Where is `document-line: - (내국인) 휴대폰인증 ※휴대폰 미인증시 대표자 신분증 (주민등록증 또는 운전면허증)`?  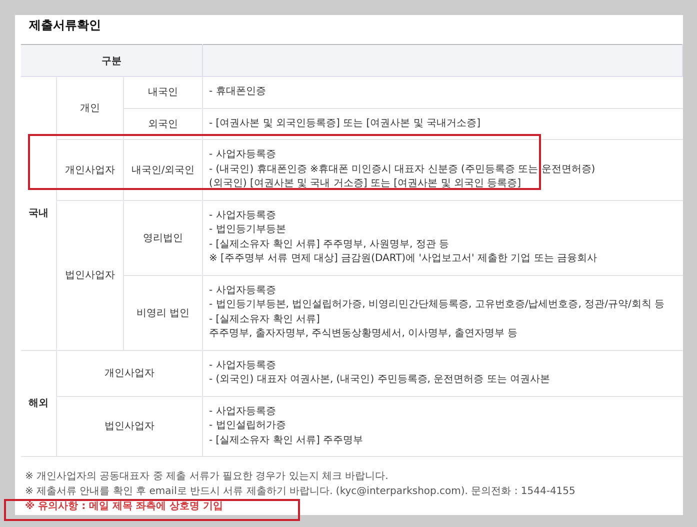
document-line: - (내국인) 휴대폰인증 ※휴대폰 미인증시 대표자 신분증 (주민등록증 또는 운전면허증) is located at coordinates (402, 169).